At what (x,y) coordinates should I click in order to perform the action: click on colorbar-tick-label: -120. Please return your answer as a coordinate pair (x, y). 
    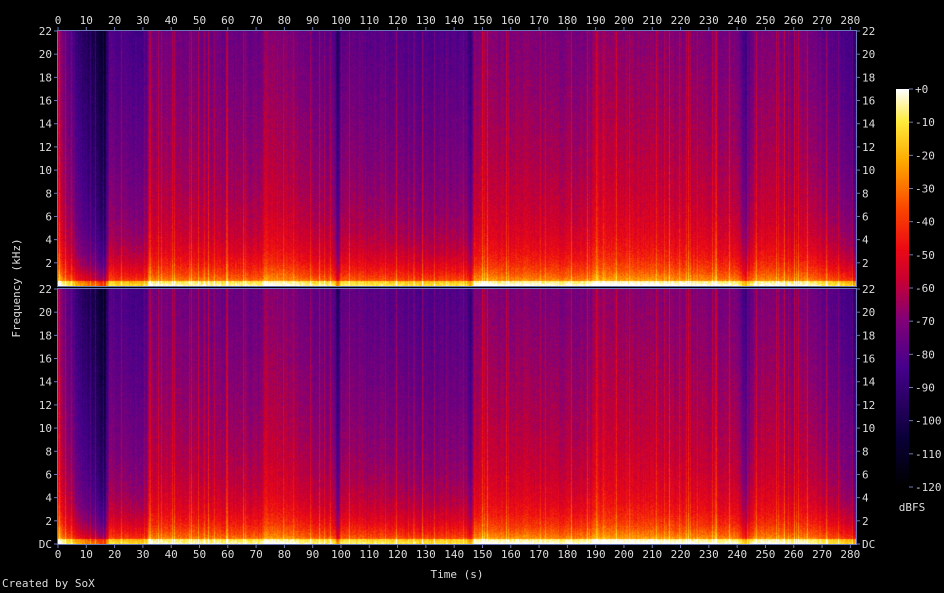
    Looking at the image, I should click on (928, 487).